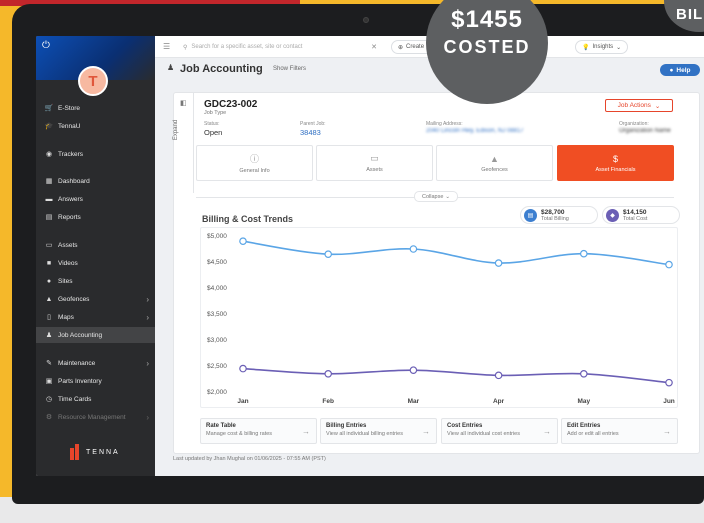 The width and height of the screenshot is (704, 523). Describe the element at coordinates (49, 399) in the screenshot. I see `clock-icon: ◷` at that location.